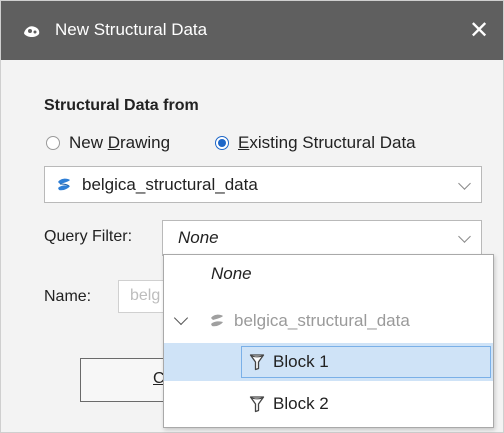 This screenshot has width=504, height=433. What do you see at coordinates (328, 274) in the screenshot?
I see `dropdown-item-none: None` at bounding box center [328, 274].